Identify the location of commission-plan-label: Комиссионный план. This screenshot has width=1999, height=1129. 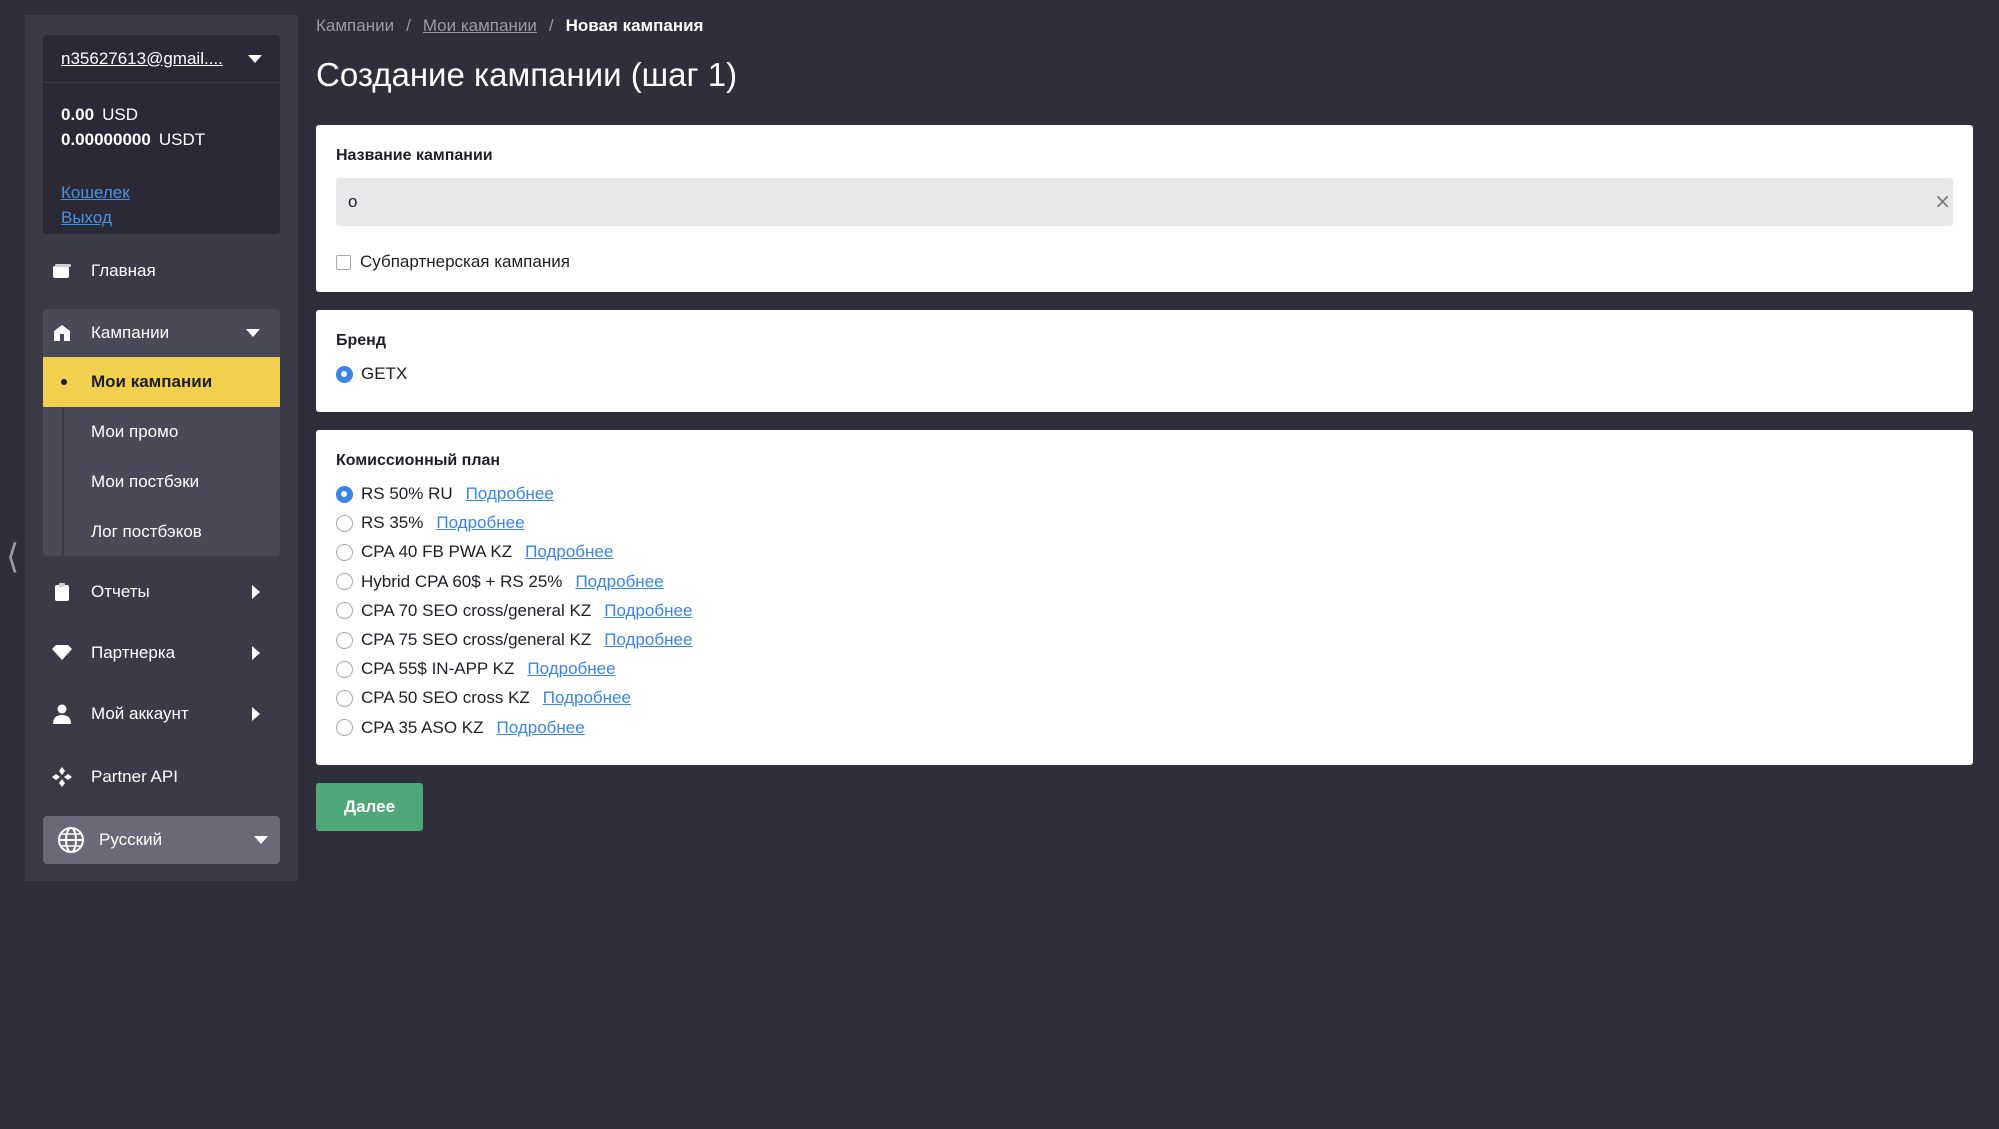
(418, 460).